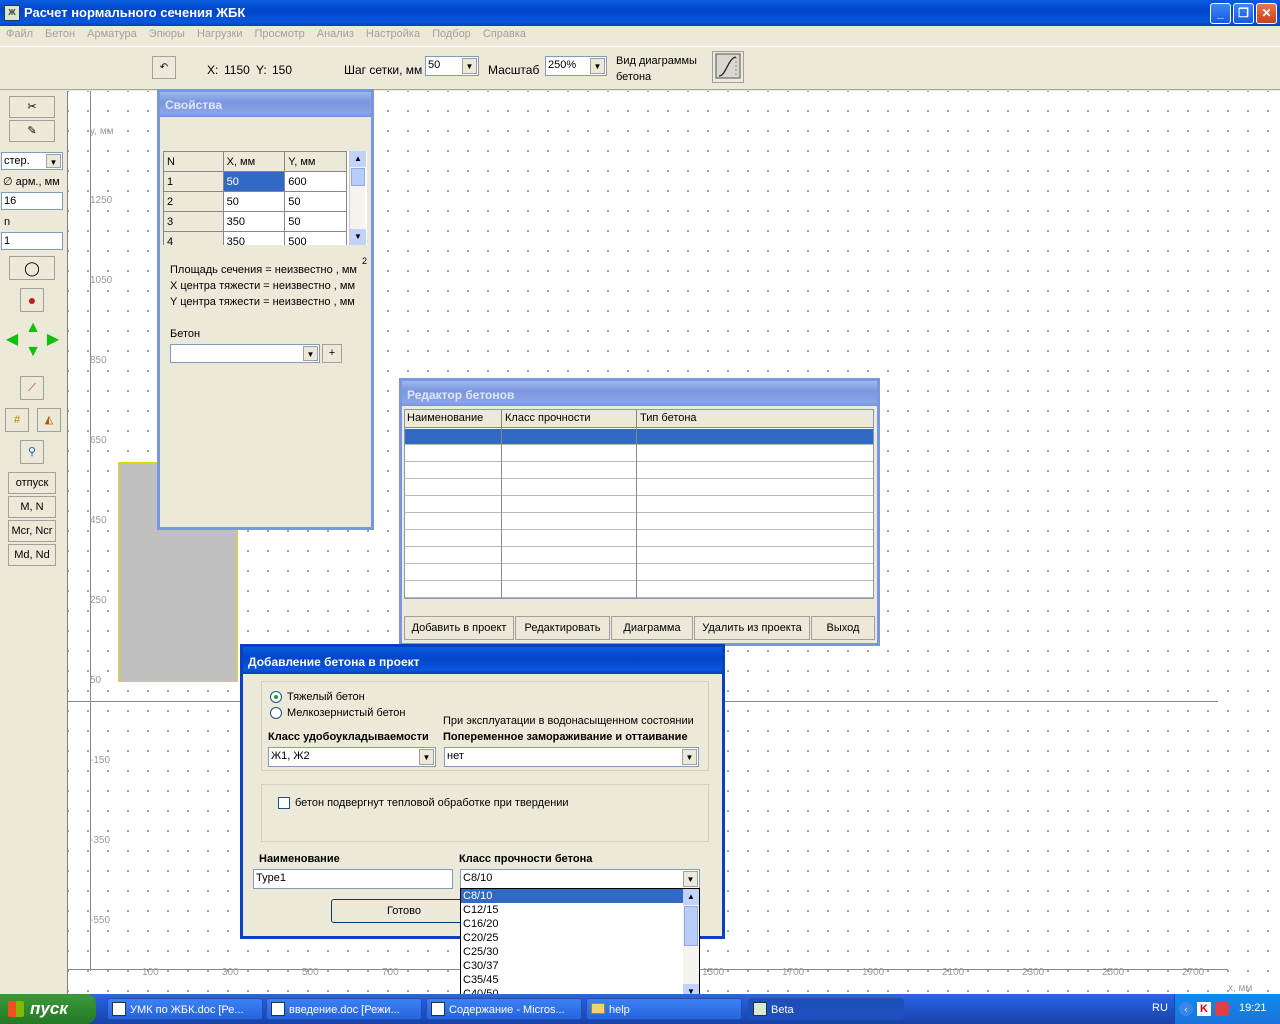  What do you see at coordinates (639, 436) in the screenshot?
I see `list-row-selected` at bounding box center [639, 436].